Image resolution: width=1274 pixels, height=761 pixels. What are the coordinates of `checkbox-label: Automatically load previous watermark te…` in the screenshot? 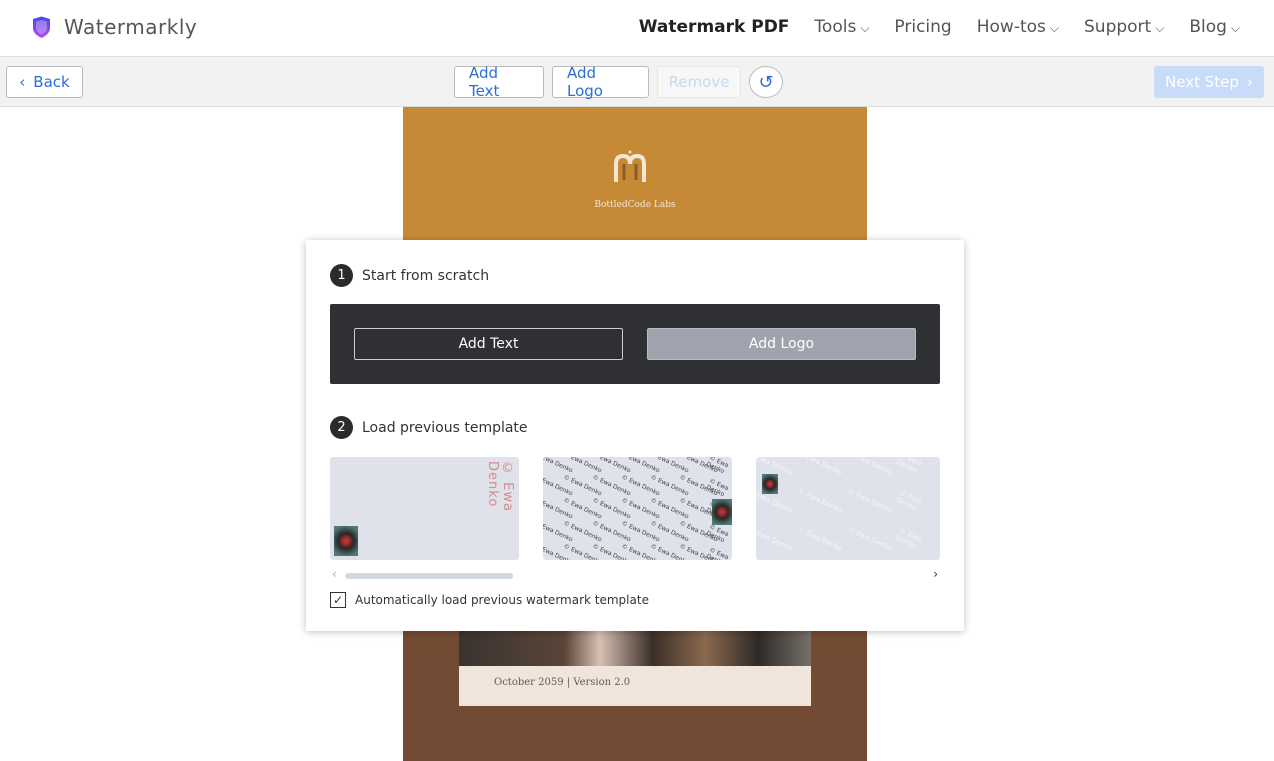 It's located at (502, 600).